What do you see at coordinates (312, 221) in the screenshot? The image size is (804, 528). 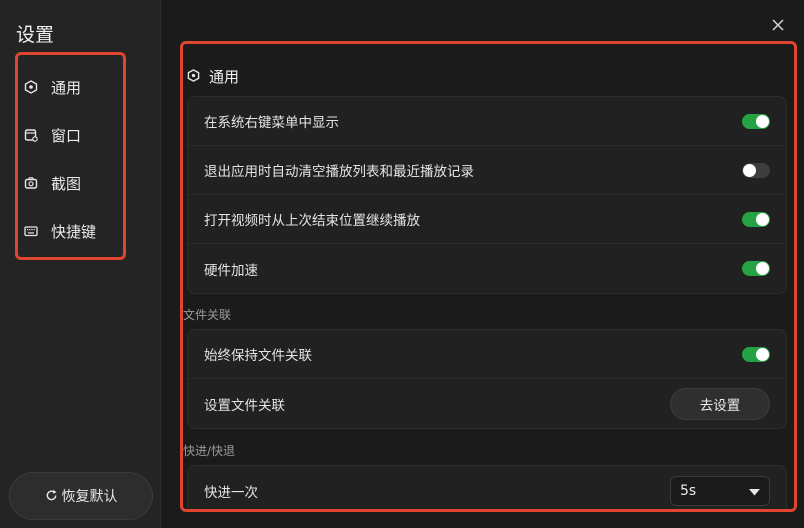 I see `setting-label: 打开视频时从上次结束位置继续播放` at bounding box center [312, 221].